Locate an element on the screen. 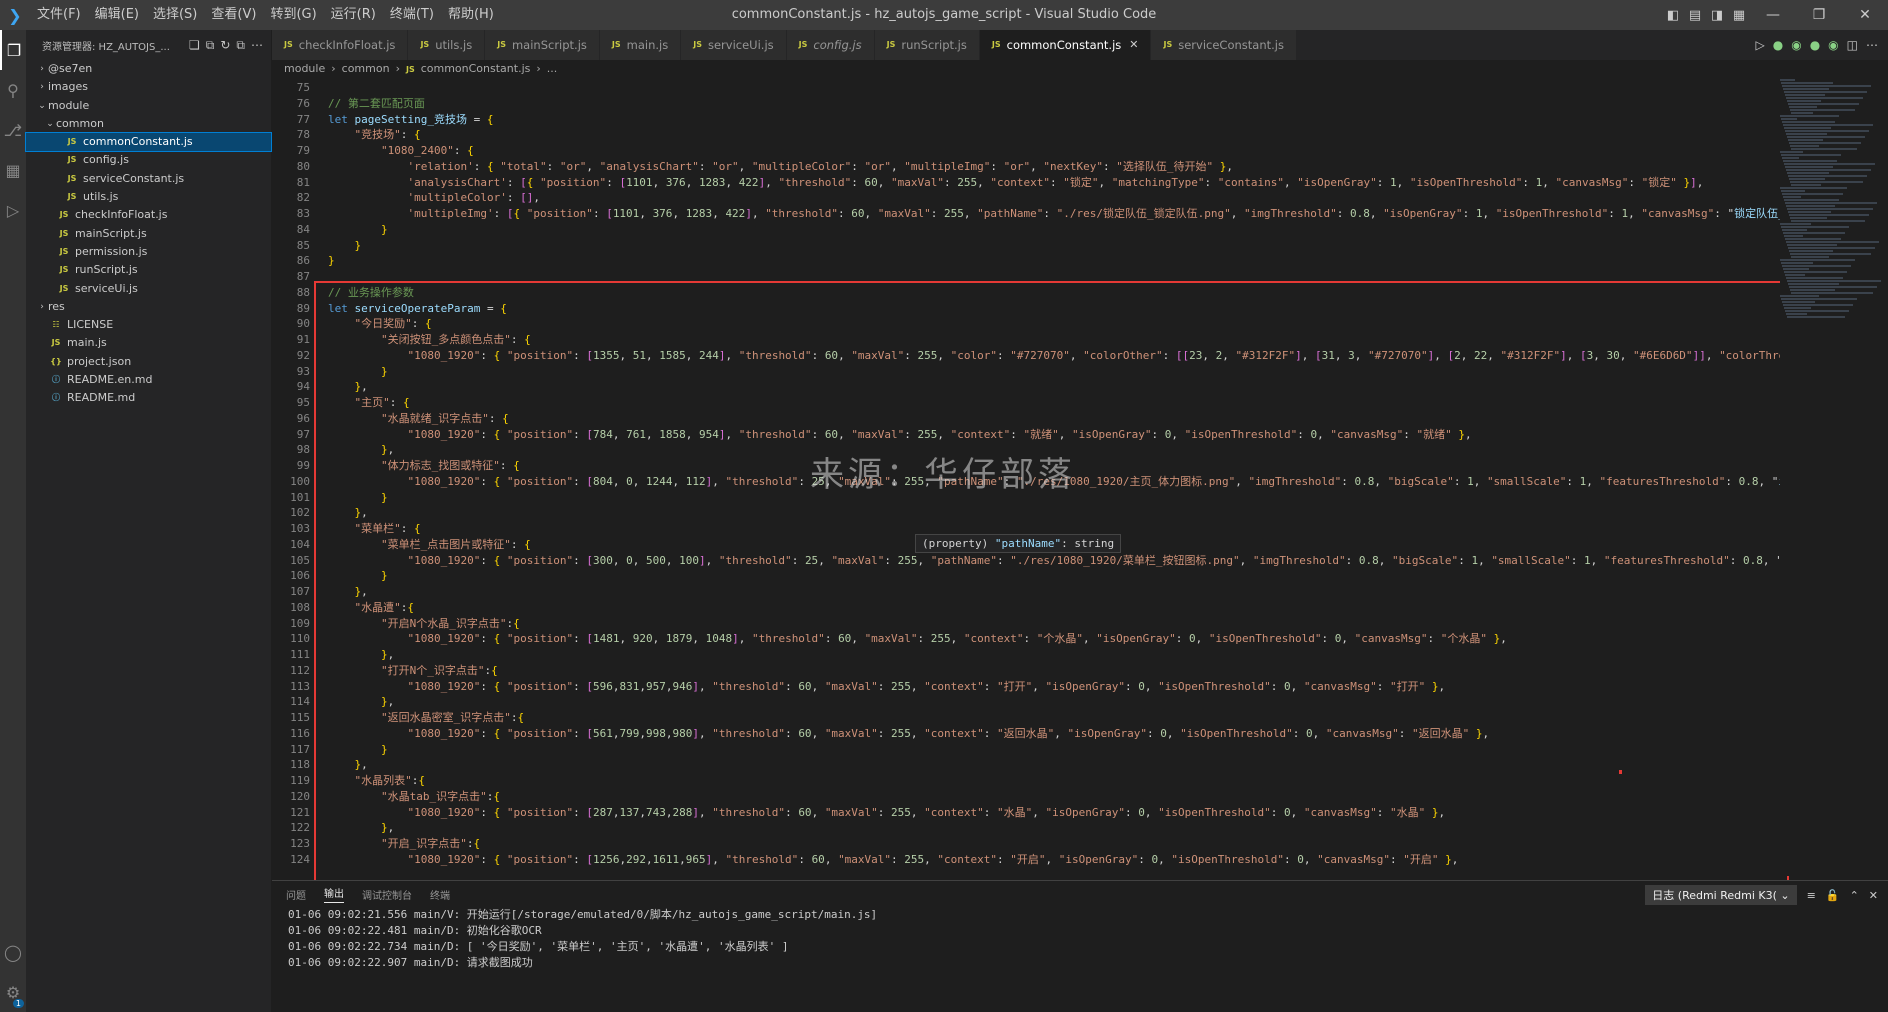 This screenshot has height=1012, width=1888. editor-tab: JS main.js is located at coordinates (640, 45).